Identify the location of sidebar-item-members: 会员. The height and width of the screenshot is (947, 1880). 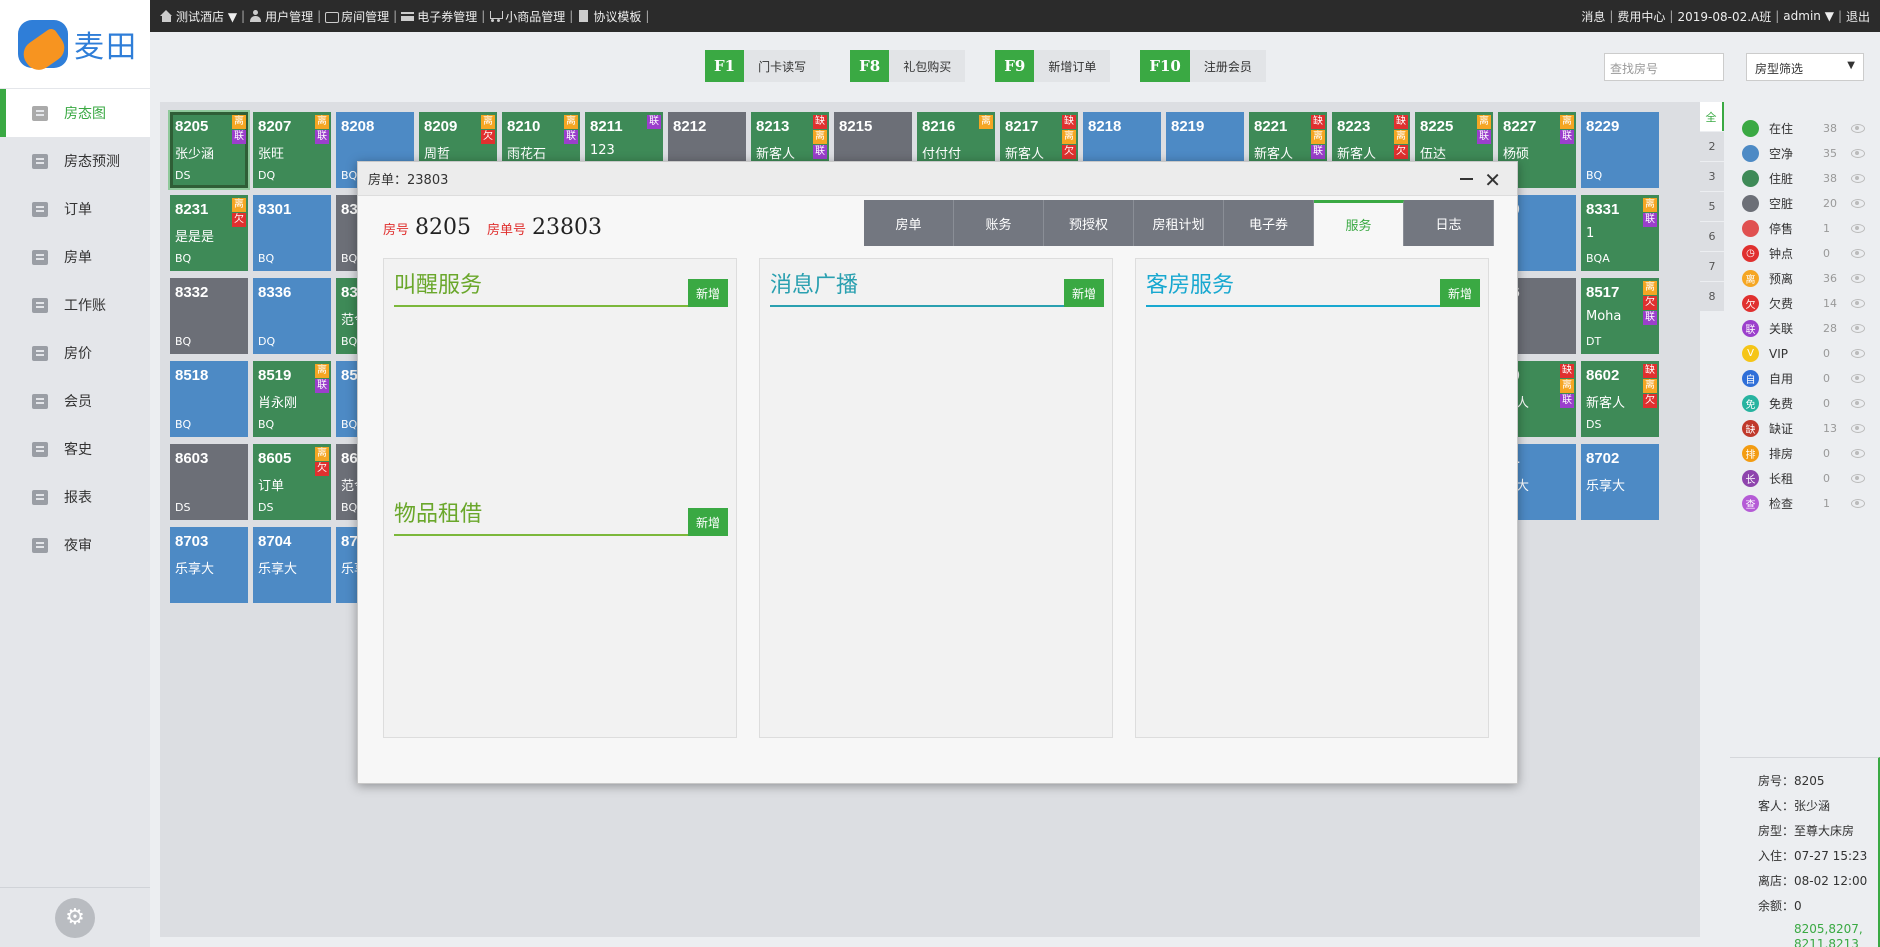
(75, 401).